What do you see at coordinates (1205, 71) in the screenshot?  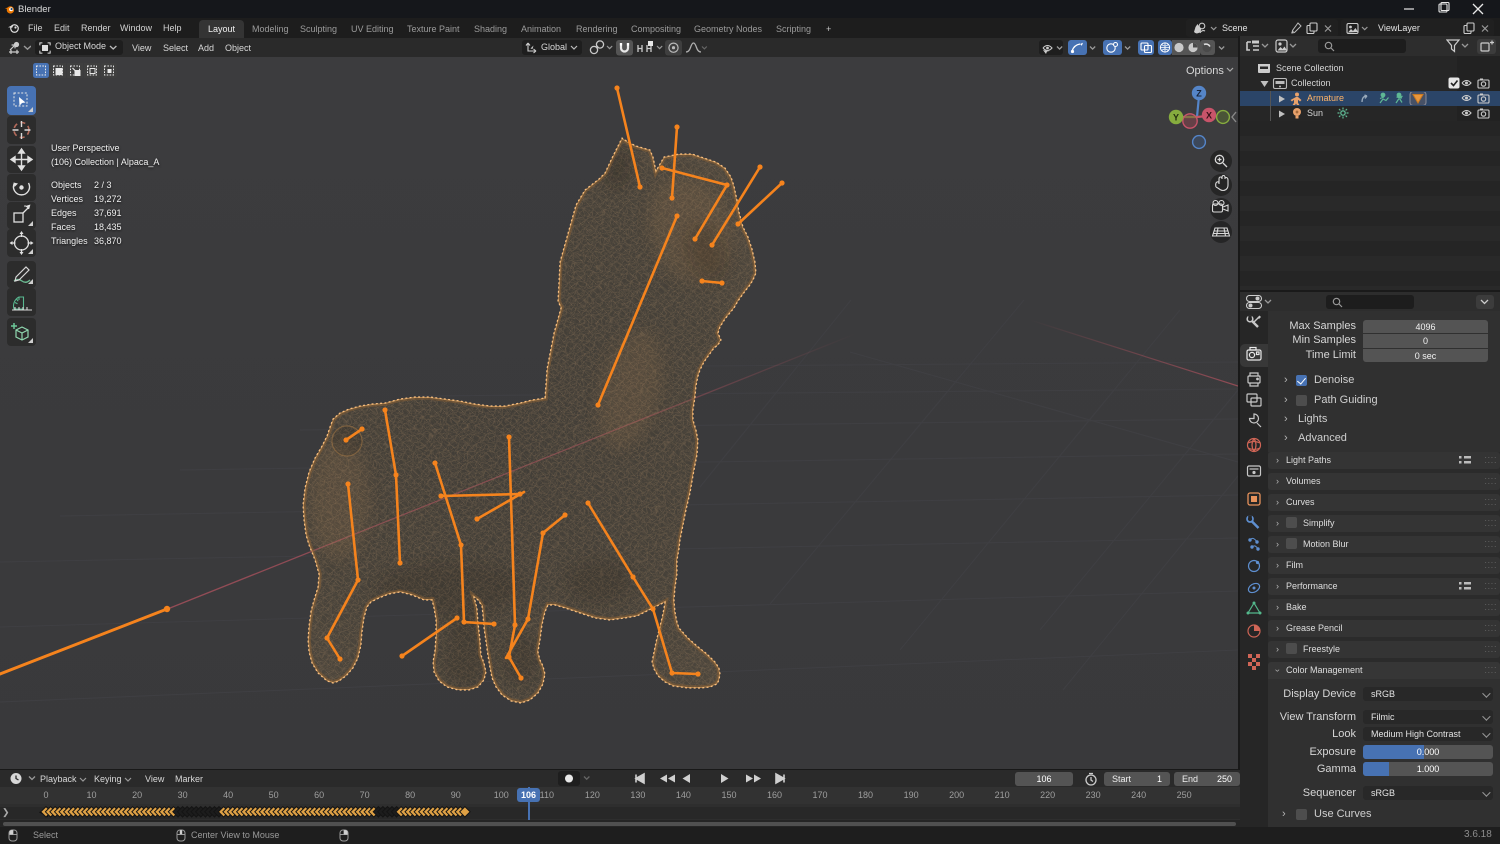 I see `svg-text: Options` at bounding box center [1205, 71].